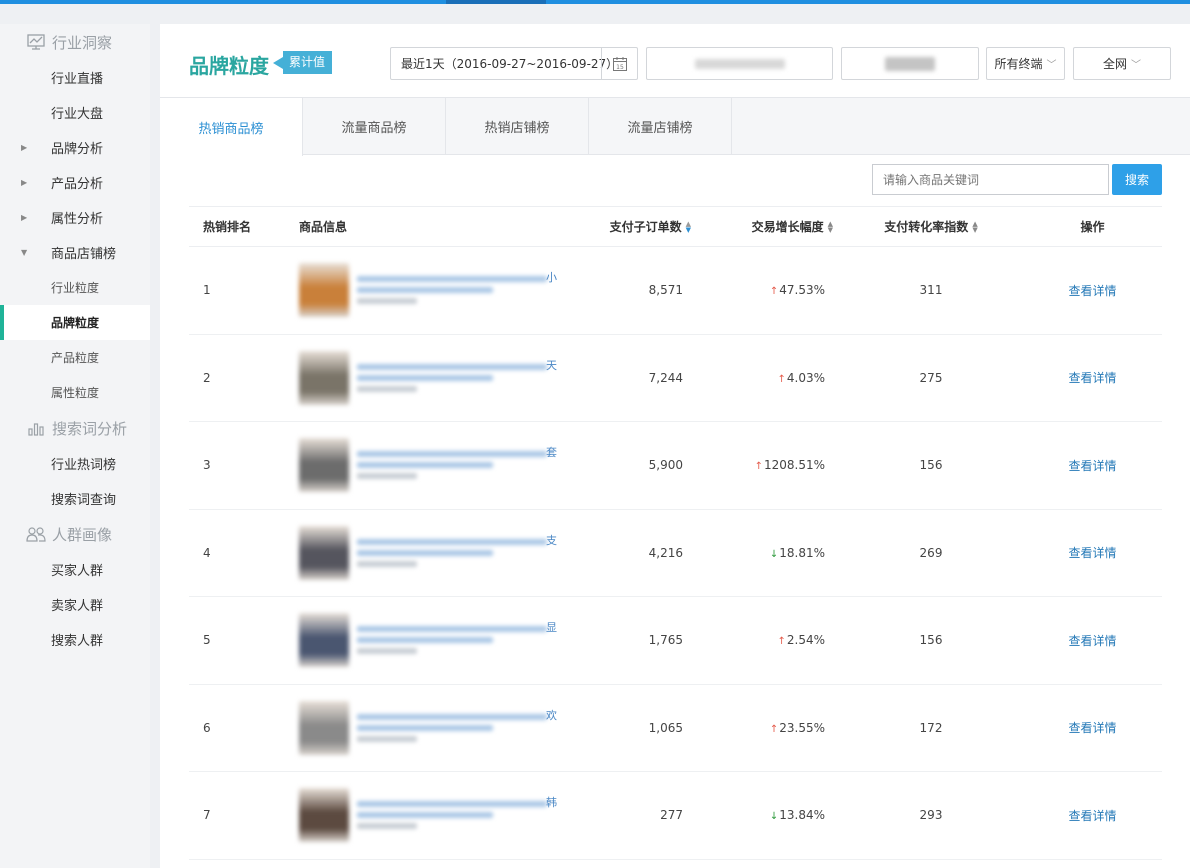  I want to click on table-row: 1 小 8,571 ↑47.53% 311 查看详情, so click(675, 291).